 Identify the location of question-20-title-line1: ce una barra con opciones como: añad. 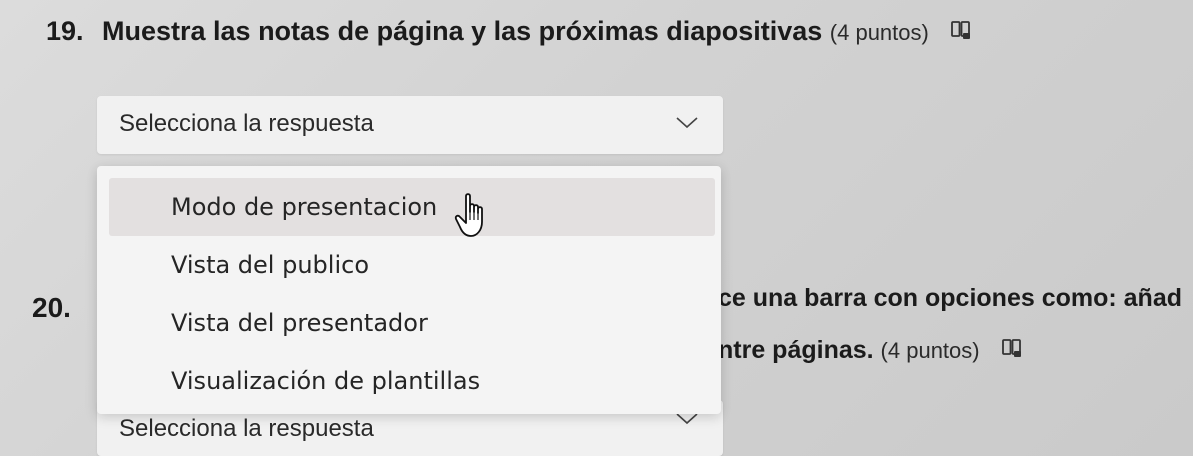
(950, 298).